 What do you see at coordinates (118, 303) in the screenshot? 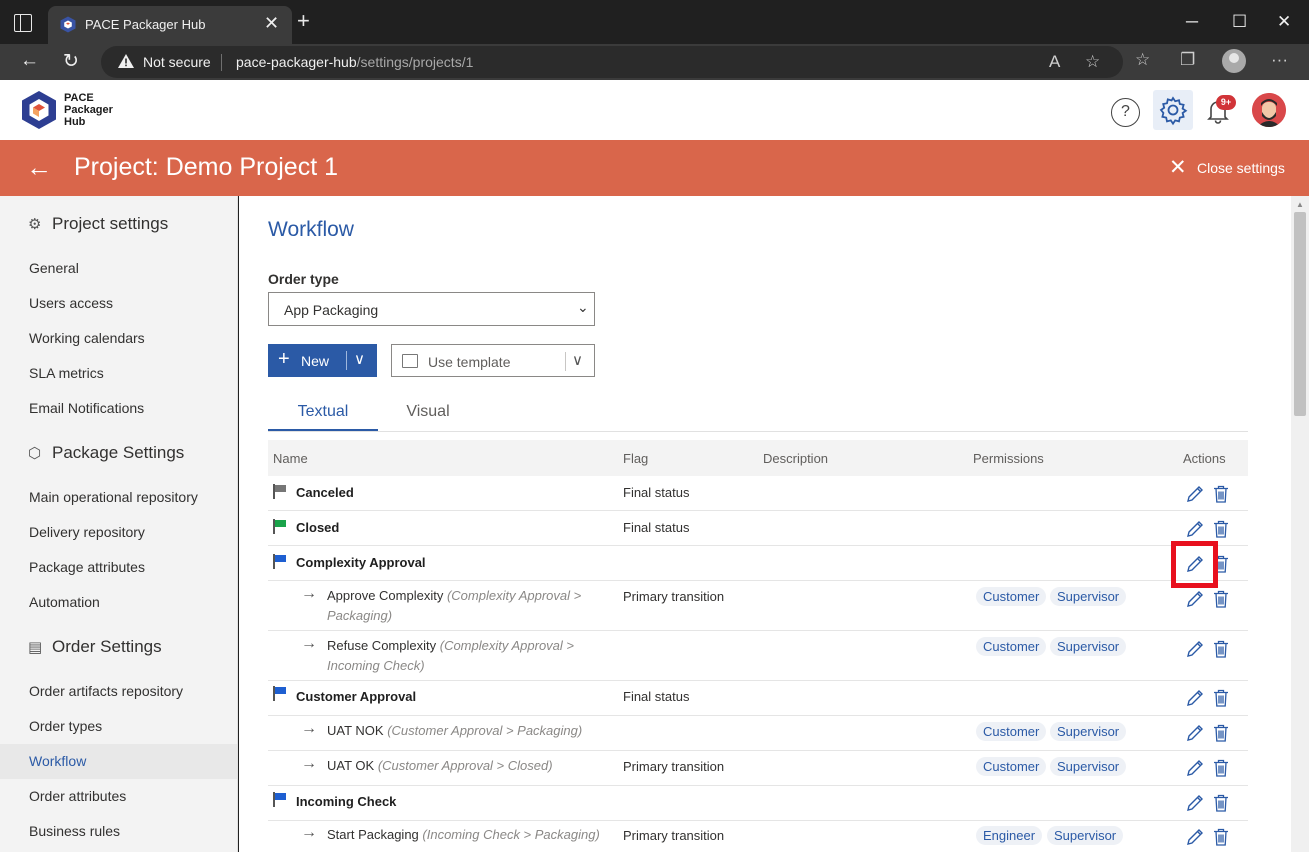
I see `sidebar-item-users-access: Users access` at bounding box center [118, 303].